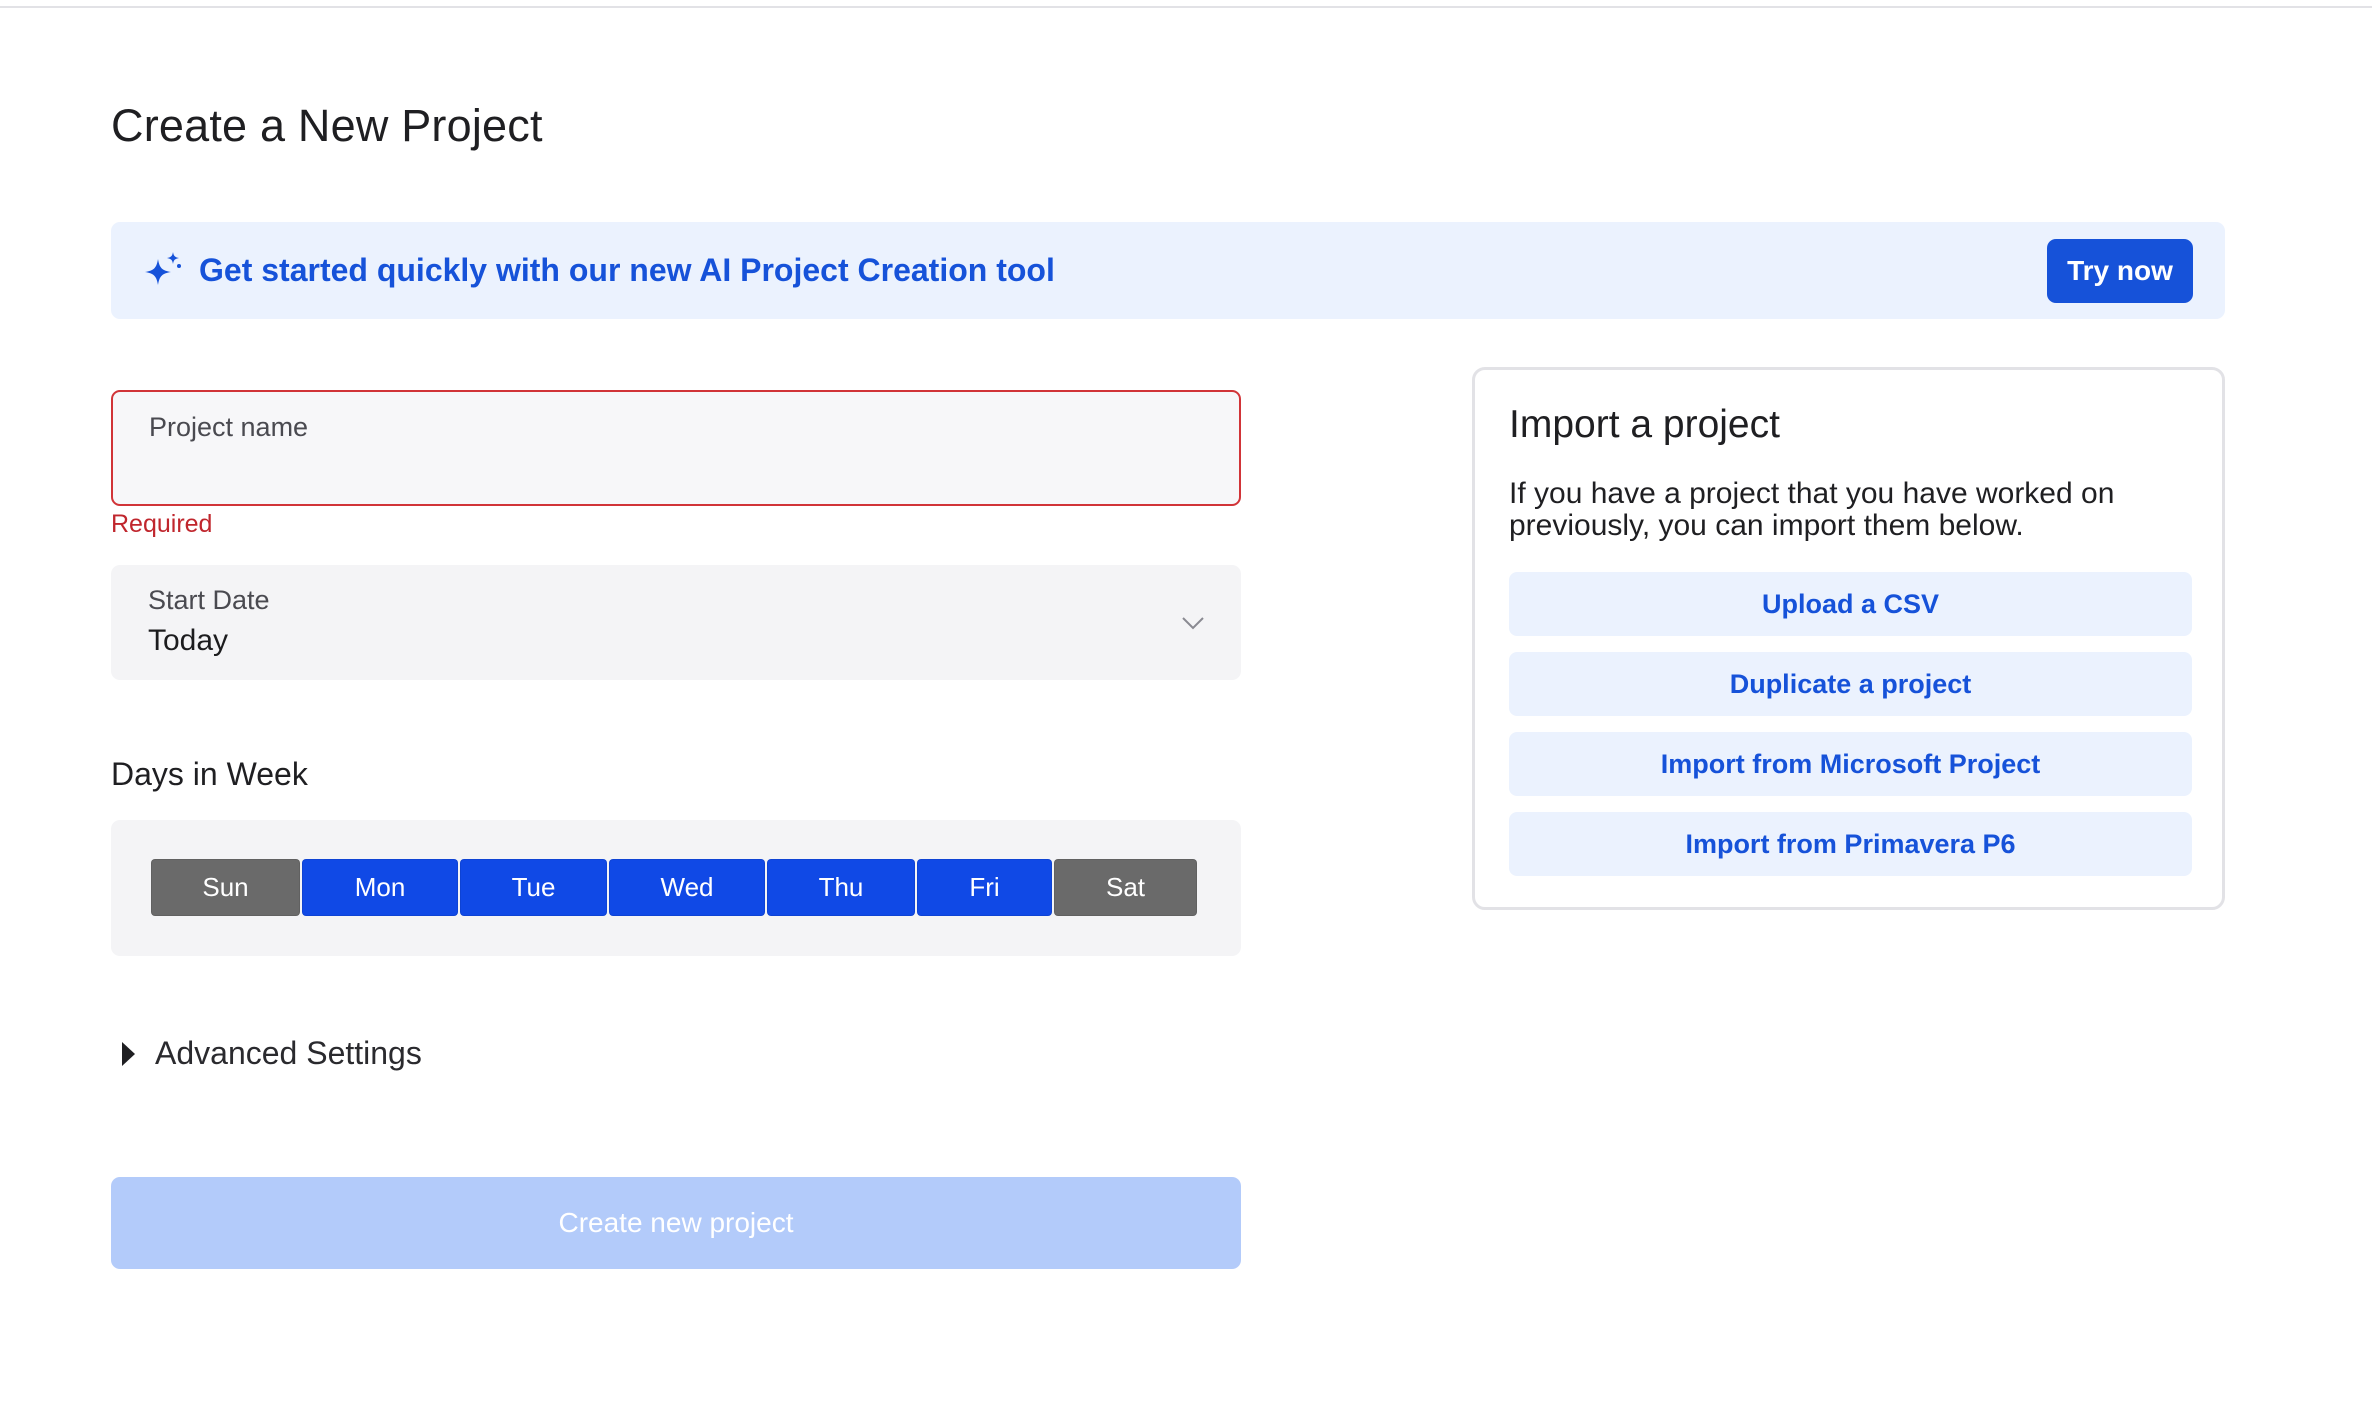  I want to click on upload-csv-button: Upload a CSV, so click(1850, 604).